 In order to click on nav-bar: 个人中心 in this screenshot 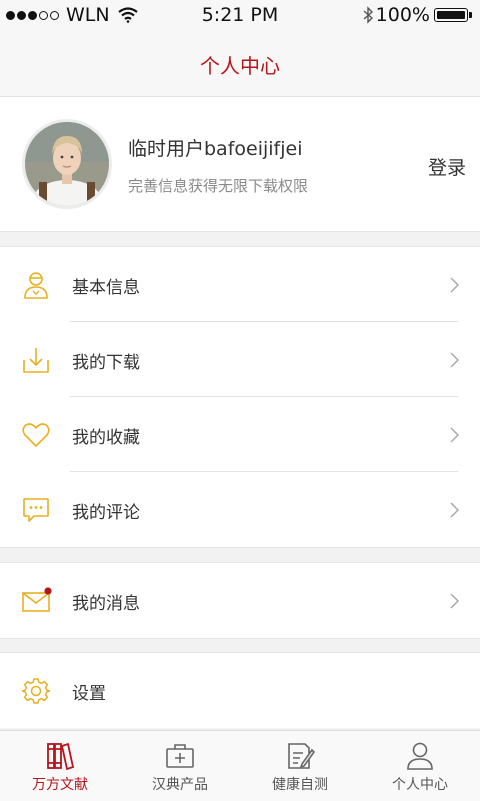, I will do `click(240, 64)`.